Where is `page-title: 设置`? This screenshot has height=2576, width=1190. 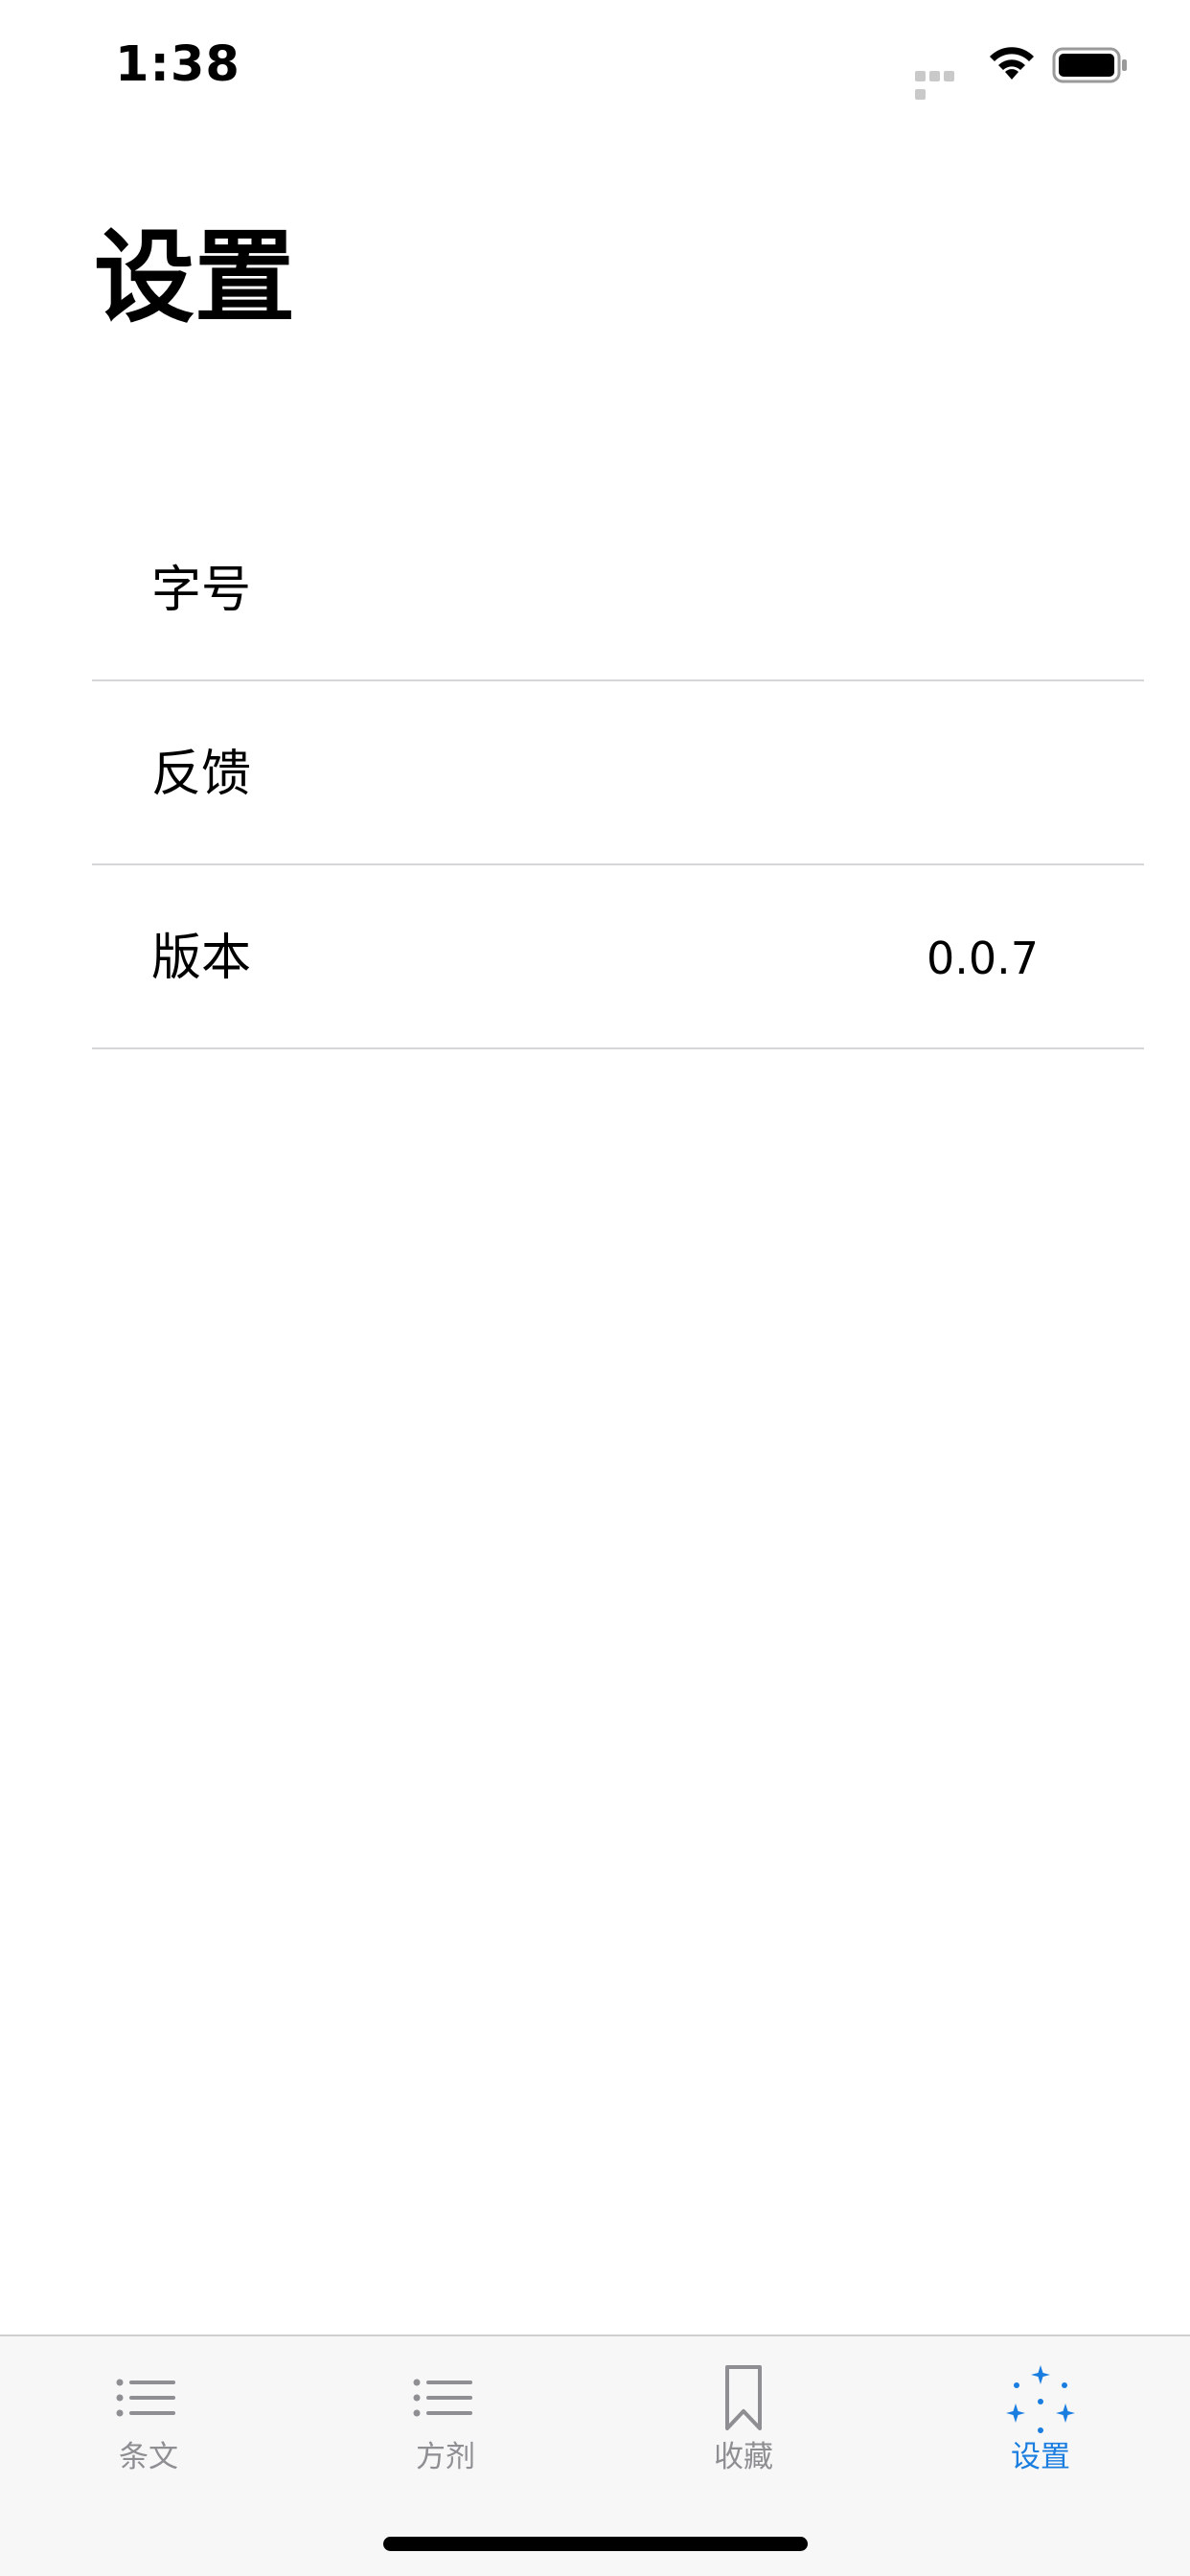
page-title: 设置 is located at coordinates (195, 277).